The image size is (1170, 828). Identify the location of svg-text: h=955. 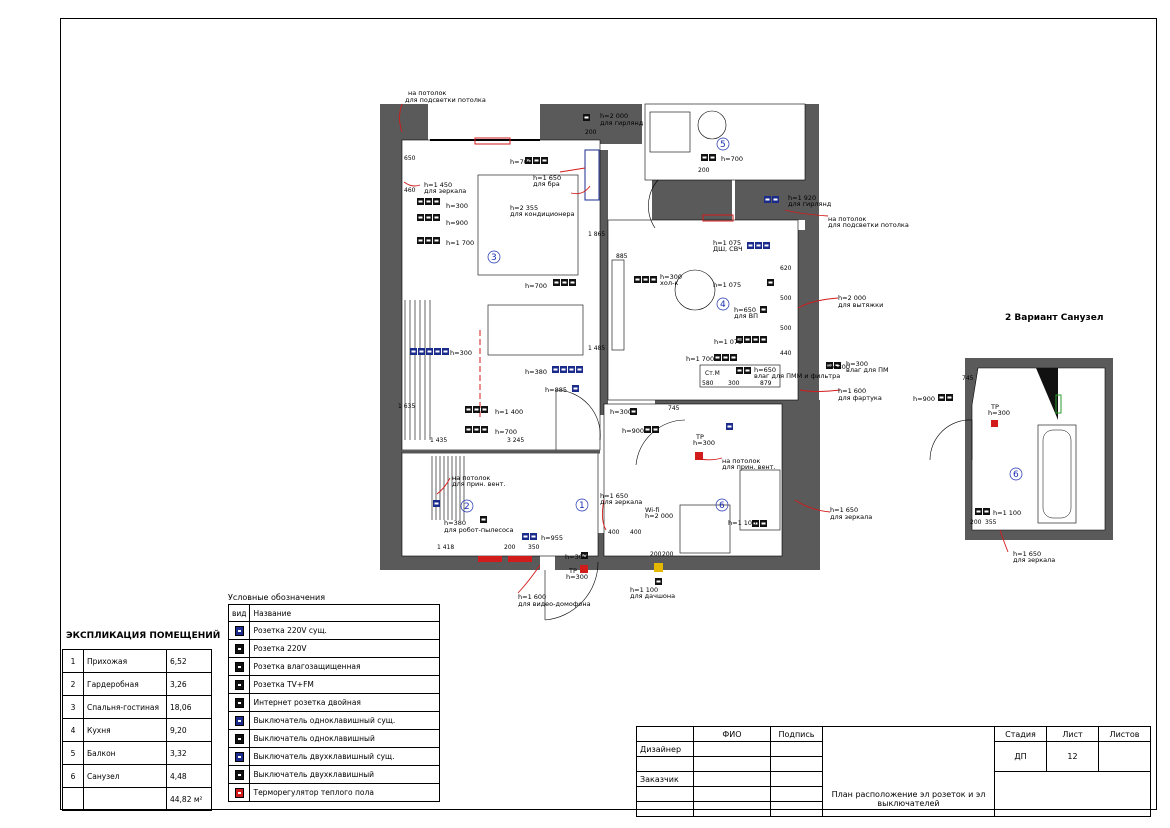
(552, 538).